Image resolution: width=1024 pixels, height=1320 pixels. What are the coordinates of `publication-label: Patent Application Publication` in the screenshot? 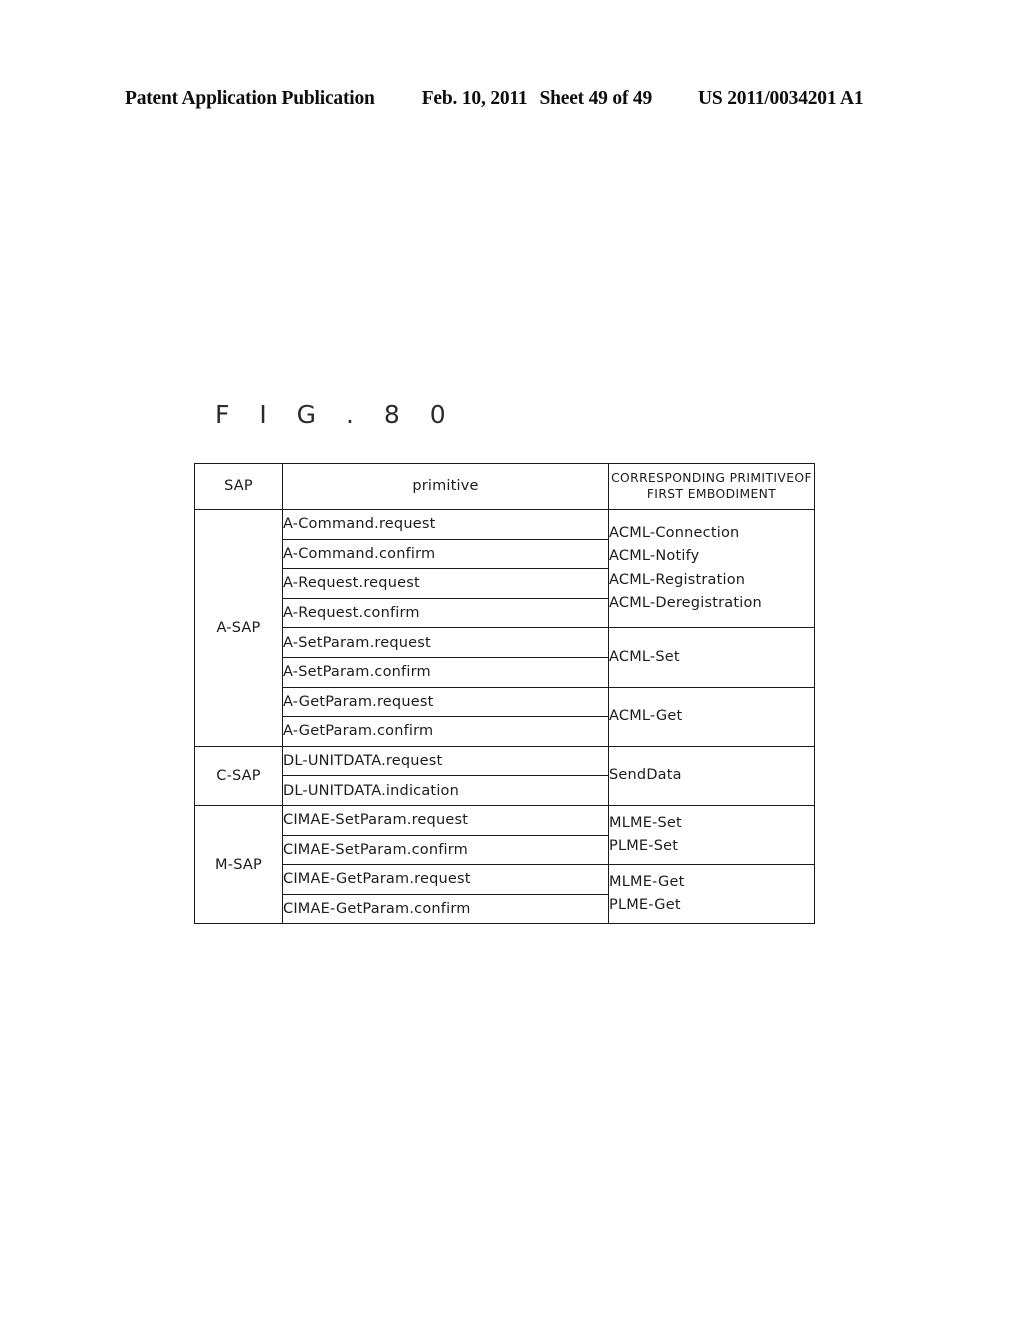 It's located at (250, 98).